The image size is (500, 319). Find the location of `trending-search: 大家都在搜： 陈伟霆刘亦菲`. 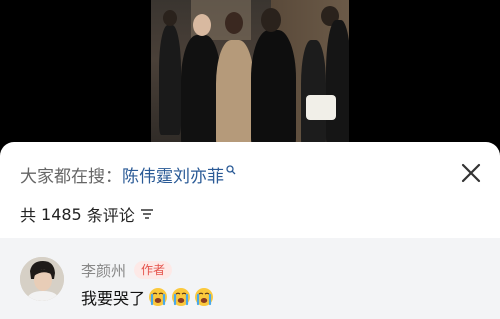

trending-search: 大家都在搜： 陈伟霆刘亦菲 is located at coordinates (128, 174).